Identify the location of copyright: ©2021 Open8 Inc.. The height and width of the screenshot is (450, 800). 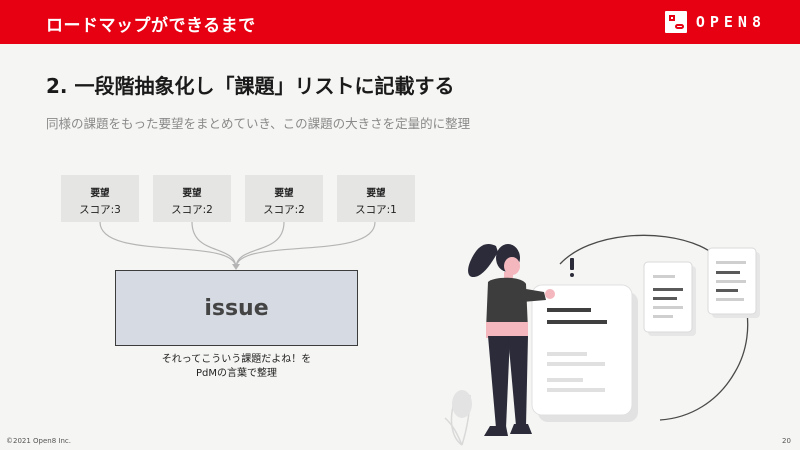
(38, 441).